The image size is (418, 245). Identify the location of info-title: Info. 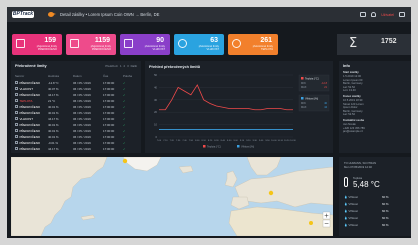
(346, 66).